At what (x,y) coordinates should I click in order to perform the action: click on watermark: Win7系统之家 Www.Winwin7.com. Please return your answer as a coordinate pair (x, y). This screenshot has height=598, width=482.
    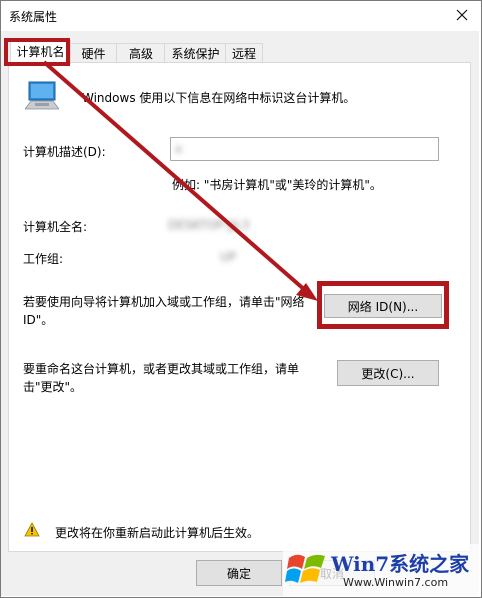
    Looking at the image, I should click on (381, 570).